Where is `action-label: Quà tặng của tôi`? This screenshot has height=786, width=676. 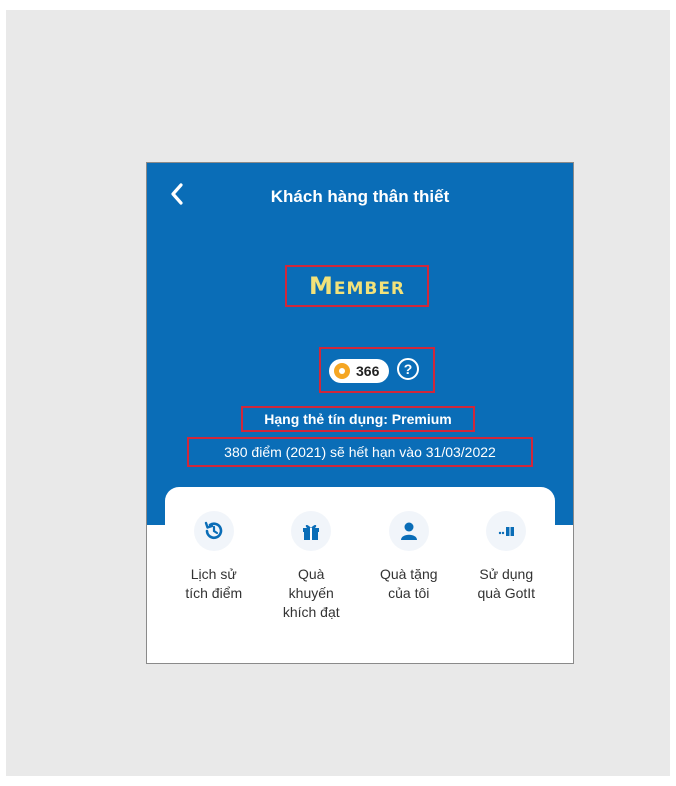
action-label: Quà tặng của tôi is located at coordinates (408, 583).